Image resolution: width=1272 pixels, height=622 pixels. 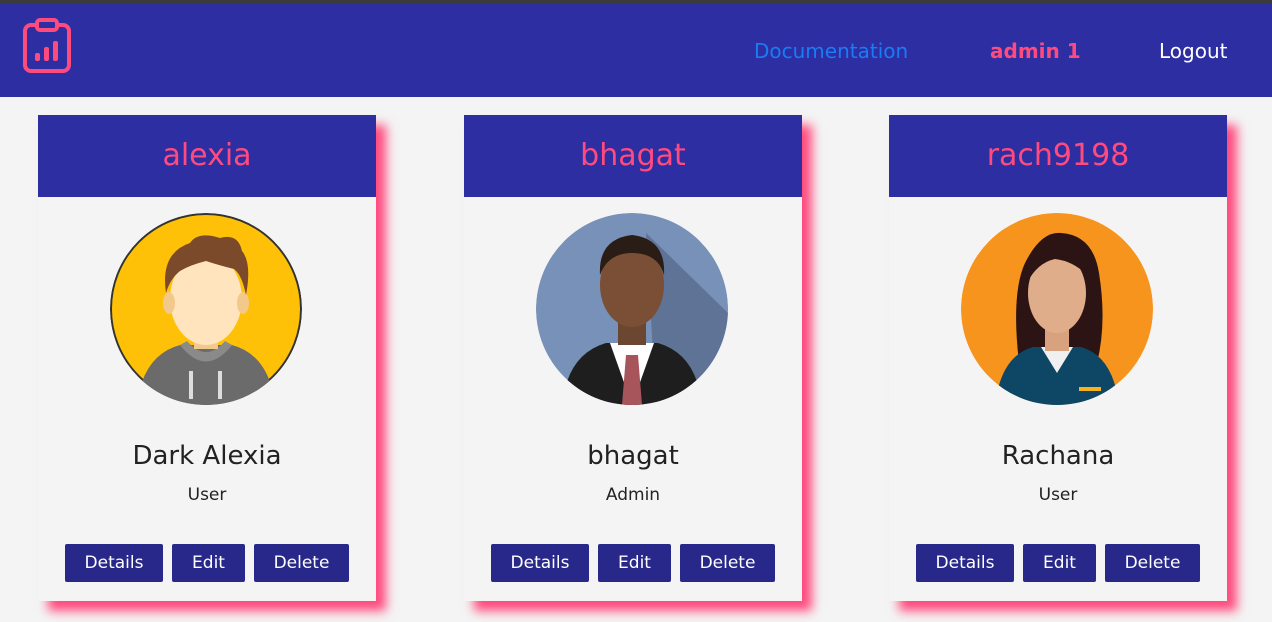 I want to click on card-header: alexia, so click(x=207, y=156).